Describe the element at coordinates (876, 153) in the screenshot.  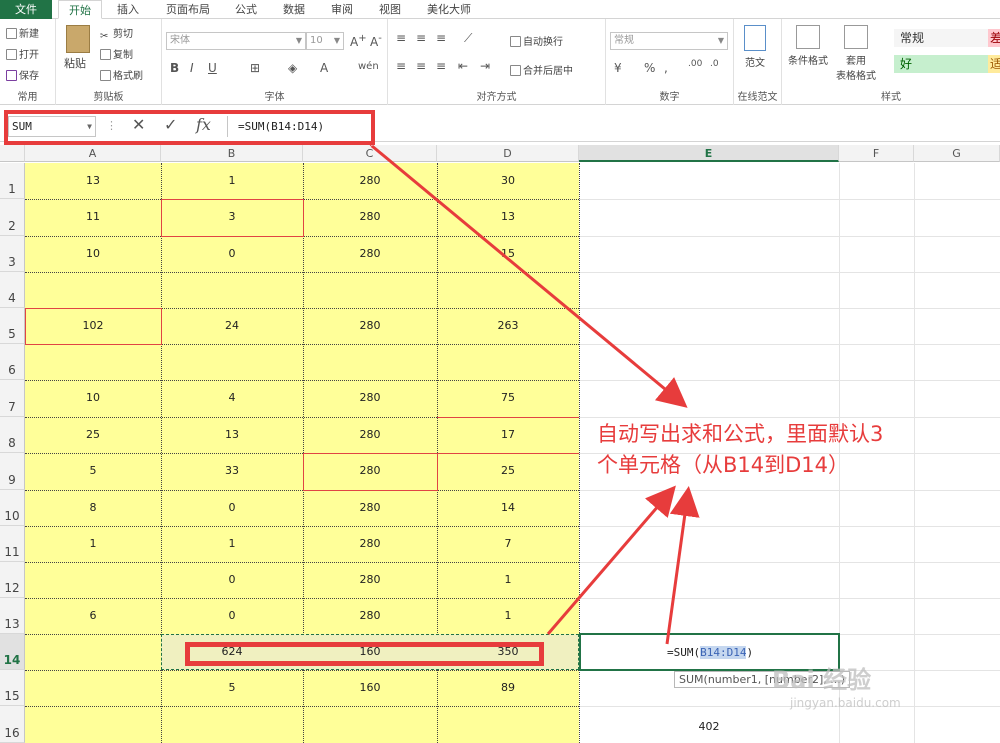
I see `column-header-f: F` at that location.